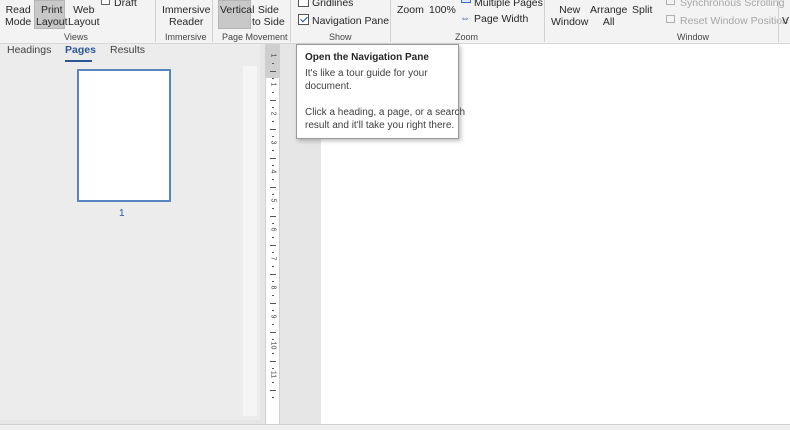 The image size is (790, 430). I want to click on sync-scrolling-icon, so click(670, 2).